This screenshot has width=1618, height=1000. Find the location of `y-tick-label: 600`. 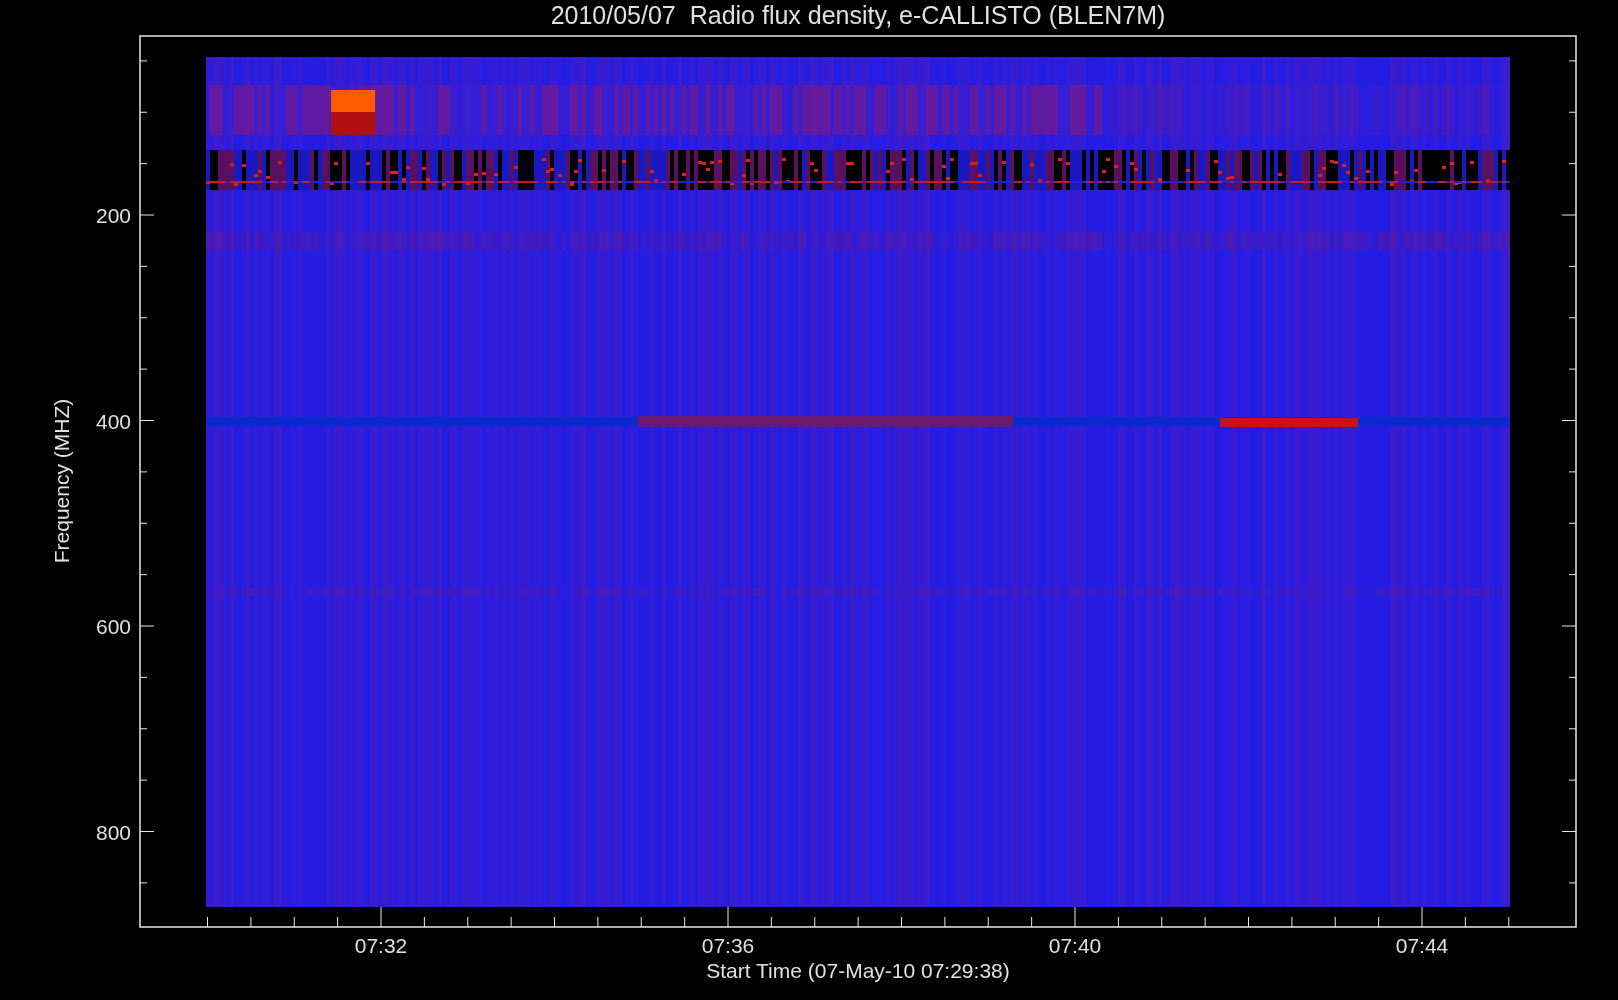

y-tick-label: 600 is located at coordinates (113, 626).